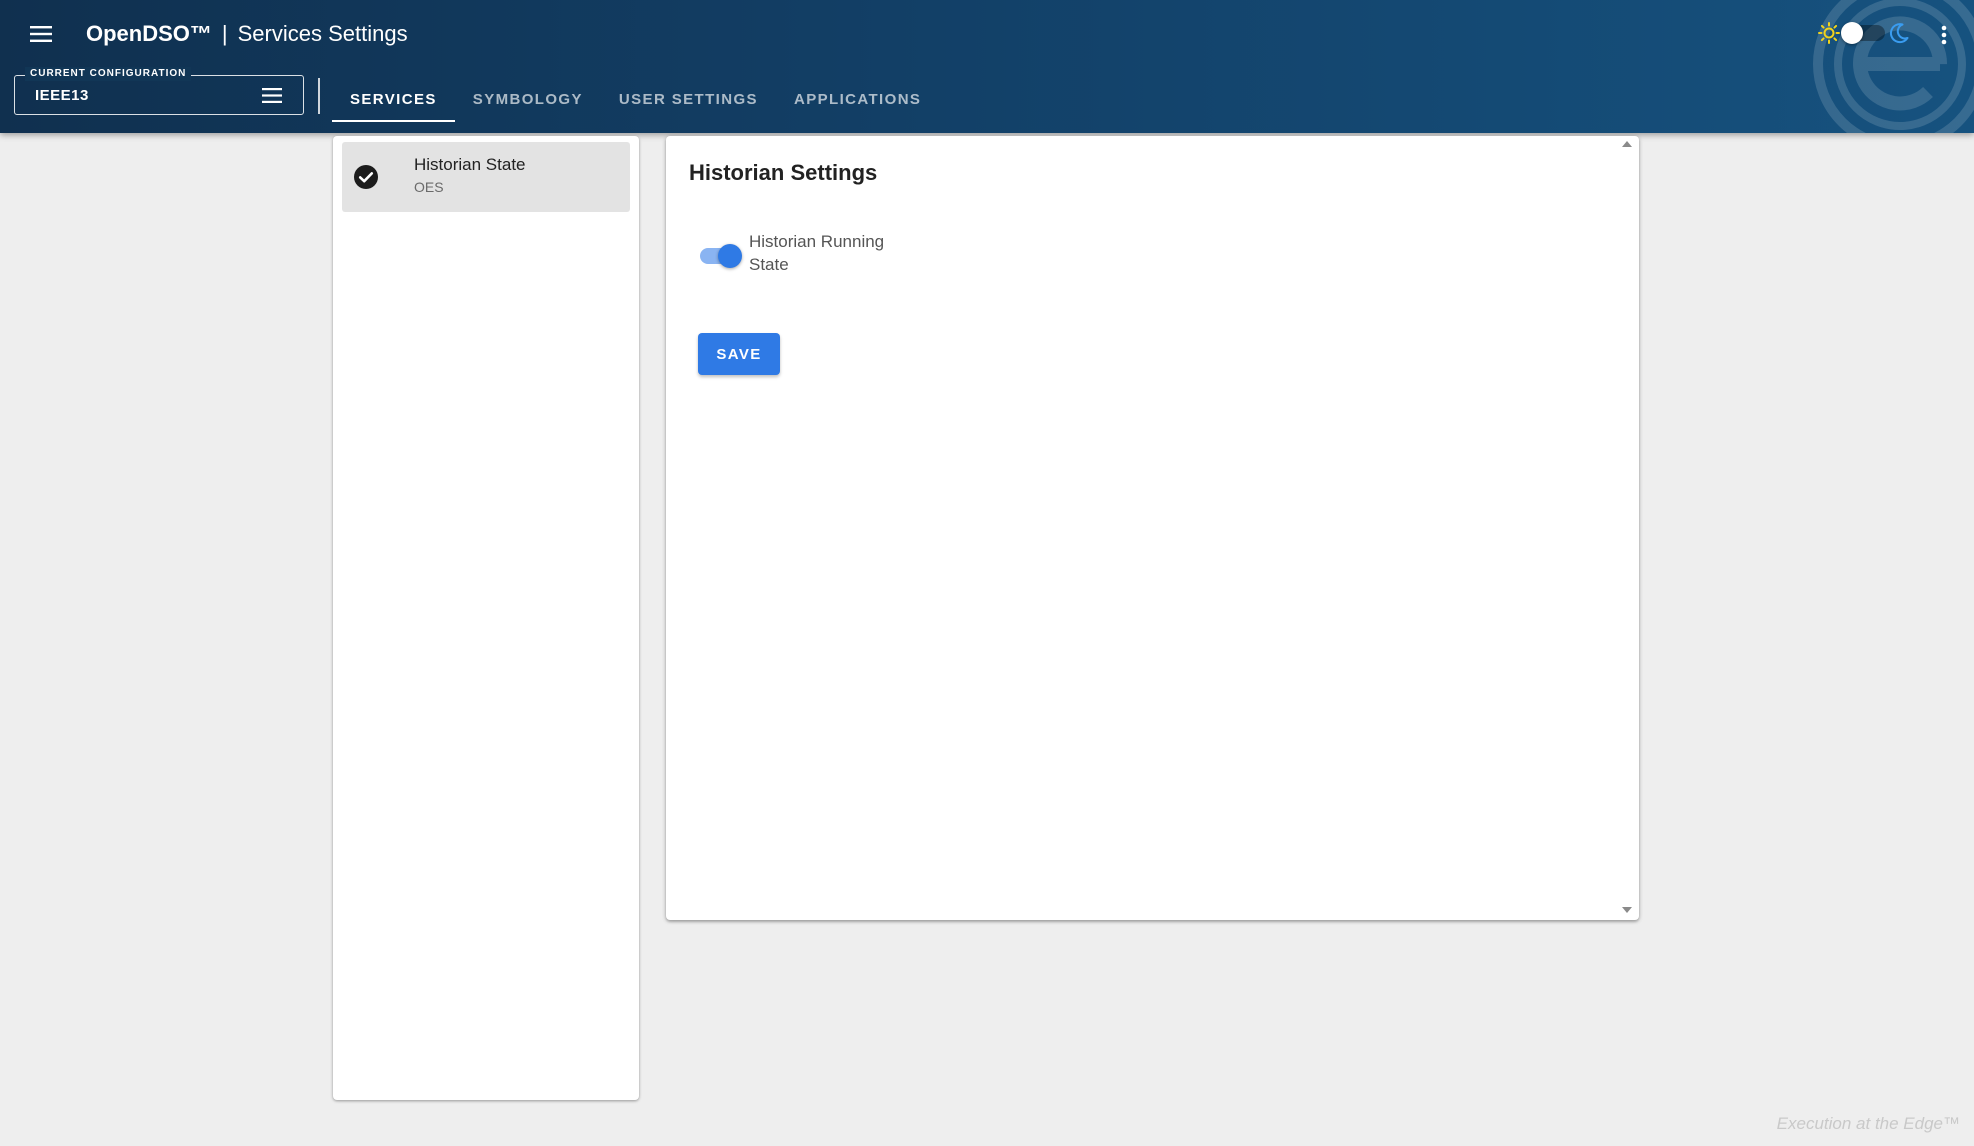  What do you see at coordinates (366, 177) in the screenshot?
I see `check-circle-icon` at bounding box center [366, 177].